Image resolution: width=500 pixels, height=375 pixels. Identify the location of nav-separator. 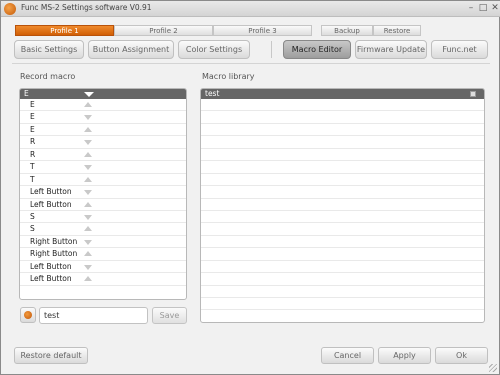
(251, 63).